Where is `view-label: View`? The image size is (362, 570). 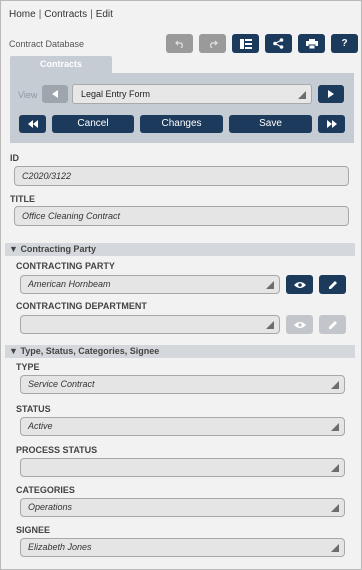
view-label: View is located at coordinates (28, 95).